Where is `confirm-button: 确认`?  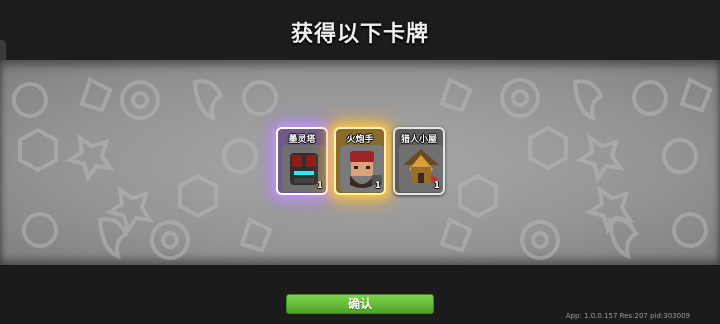 confirm-button: 确认 is located at coordinates (360, 304).